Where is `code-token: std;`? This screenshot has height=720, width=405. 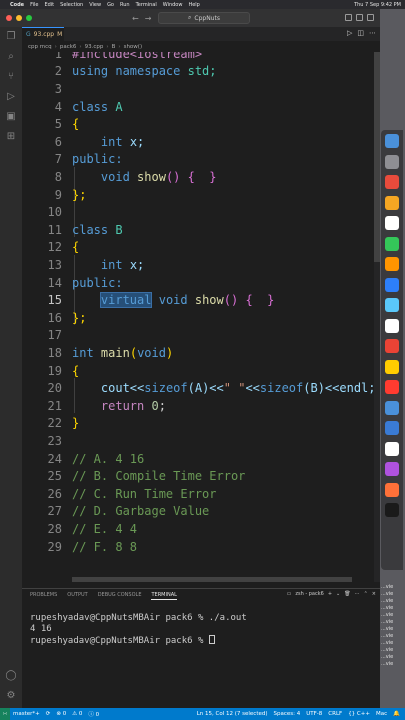
code-token: std; is located at coordinates (202, 71).